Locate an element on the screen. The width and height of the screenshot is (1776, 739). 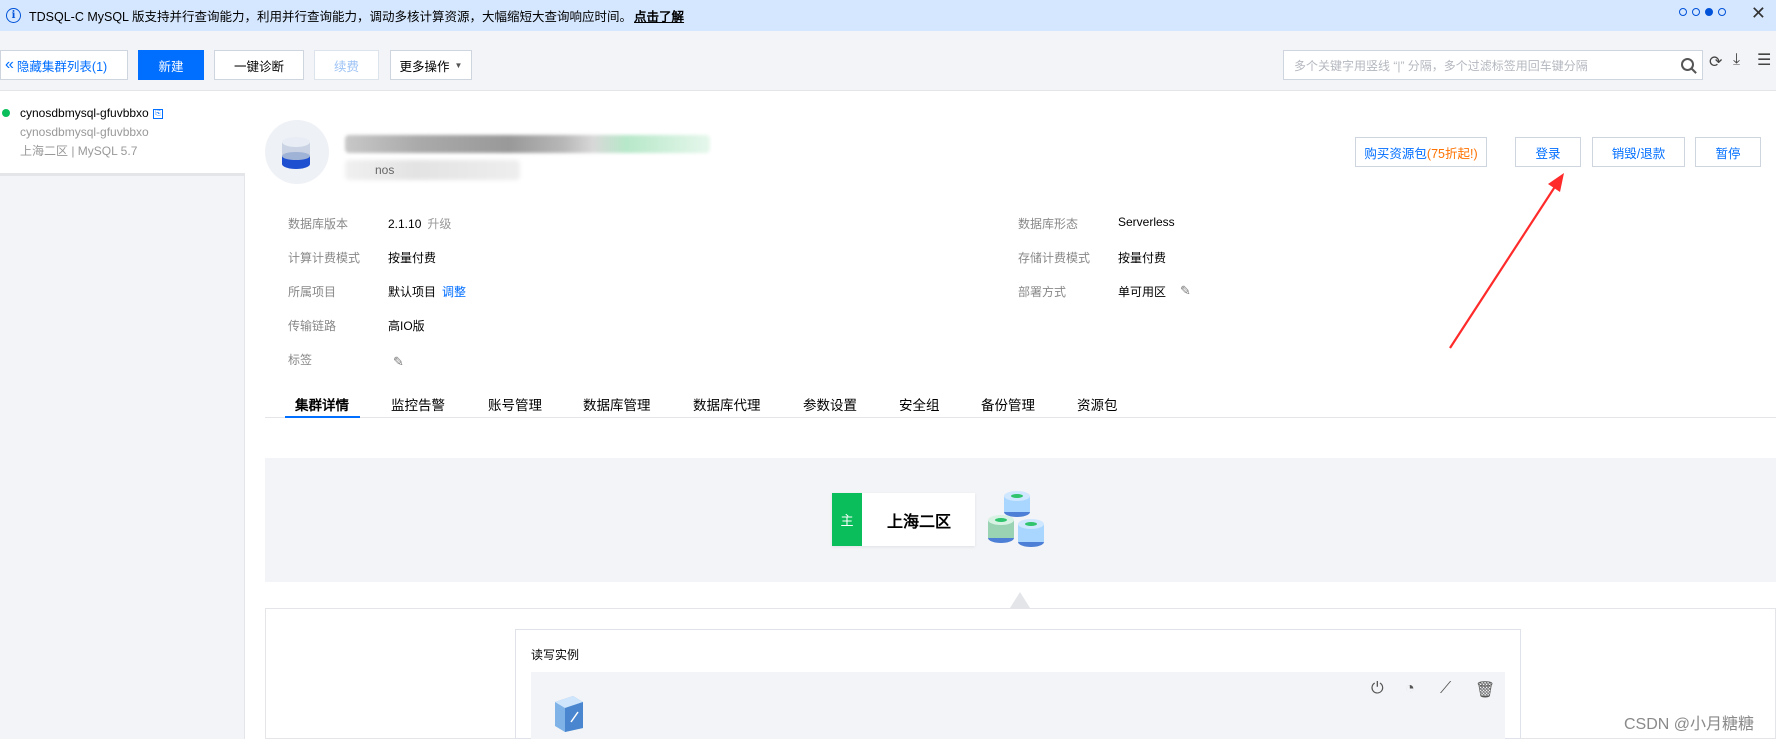
annotation-arrow is located at coordinates (1506, 261).